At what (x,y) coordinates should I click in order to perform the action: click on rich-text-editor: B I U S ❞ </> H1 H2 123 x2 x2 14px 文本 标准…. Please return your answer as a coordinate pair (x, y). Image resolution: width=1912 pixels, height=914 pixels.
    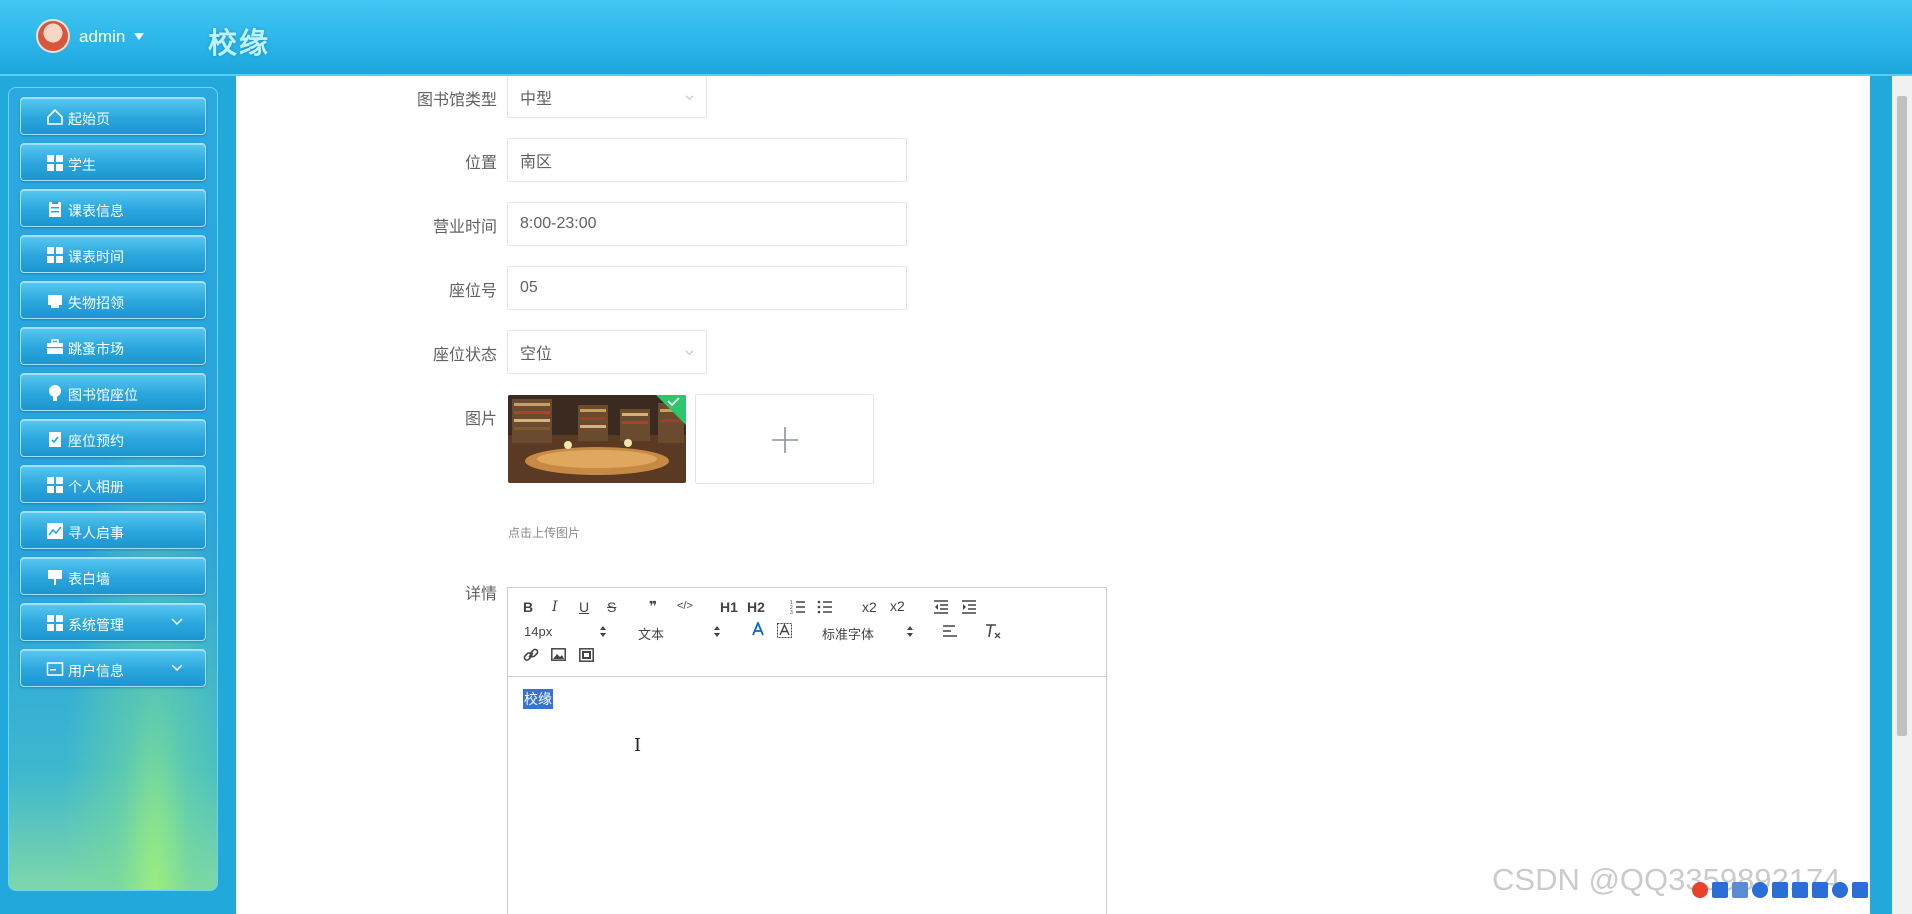
    Looking at the image, I should click on (807, 750).